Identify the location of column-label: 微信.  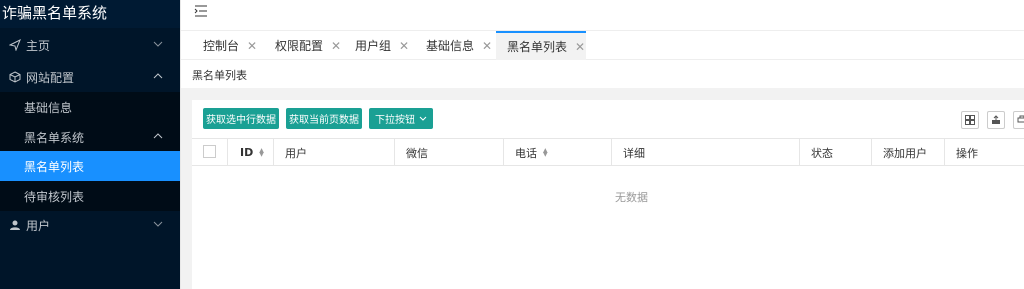
(417, 153).